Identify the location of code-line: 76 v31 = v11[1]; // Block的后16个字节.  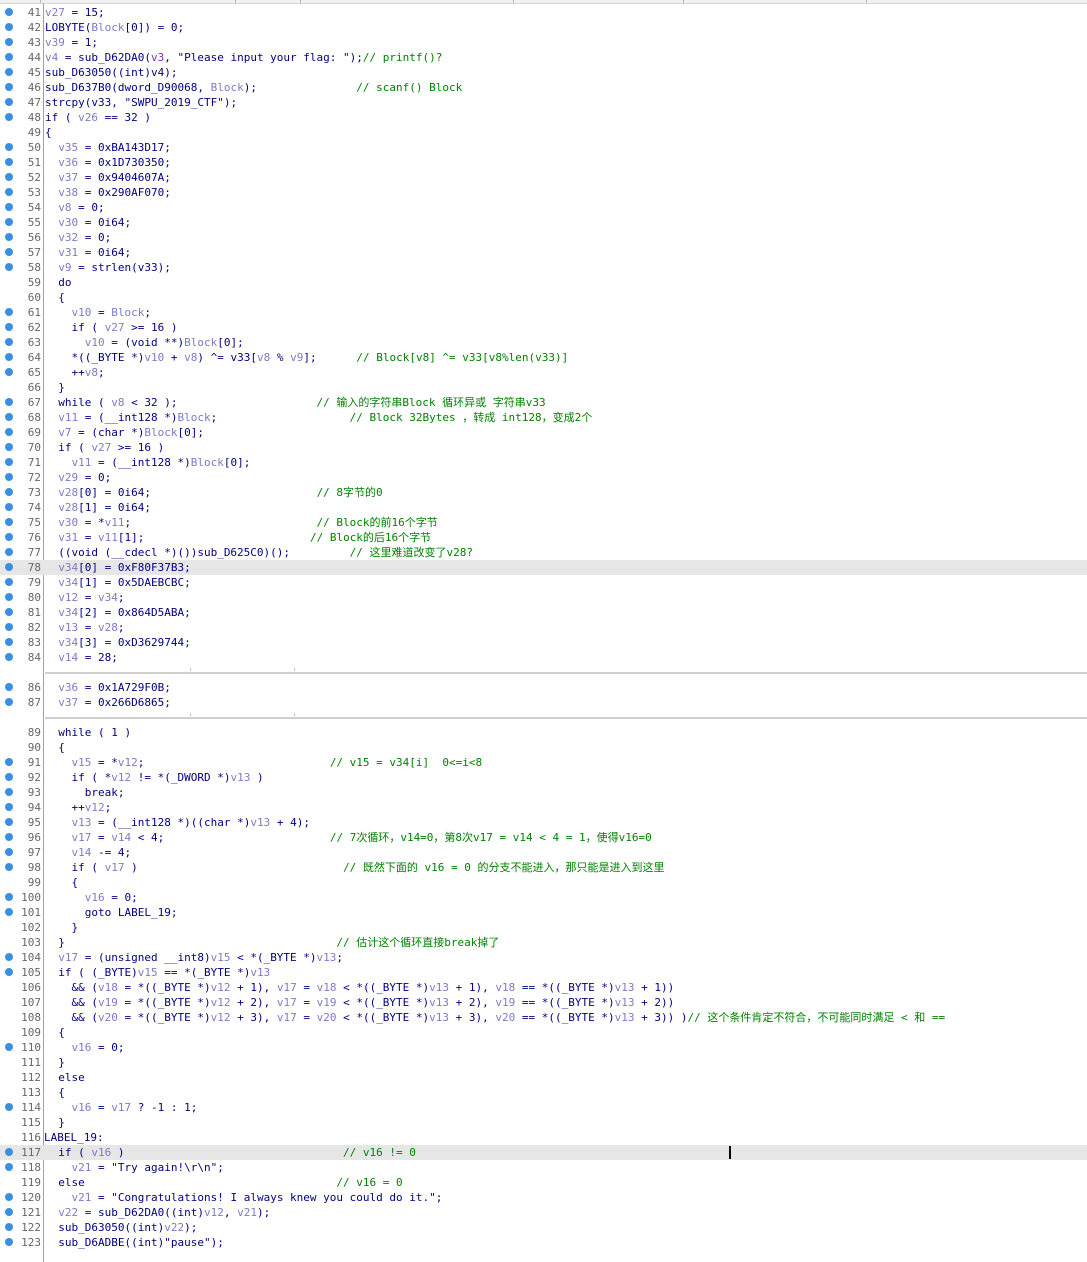
(543, 537).